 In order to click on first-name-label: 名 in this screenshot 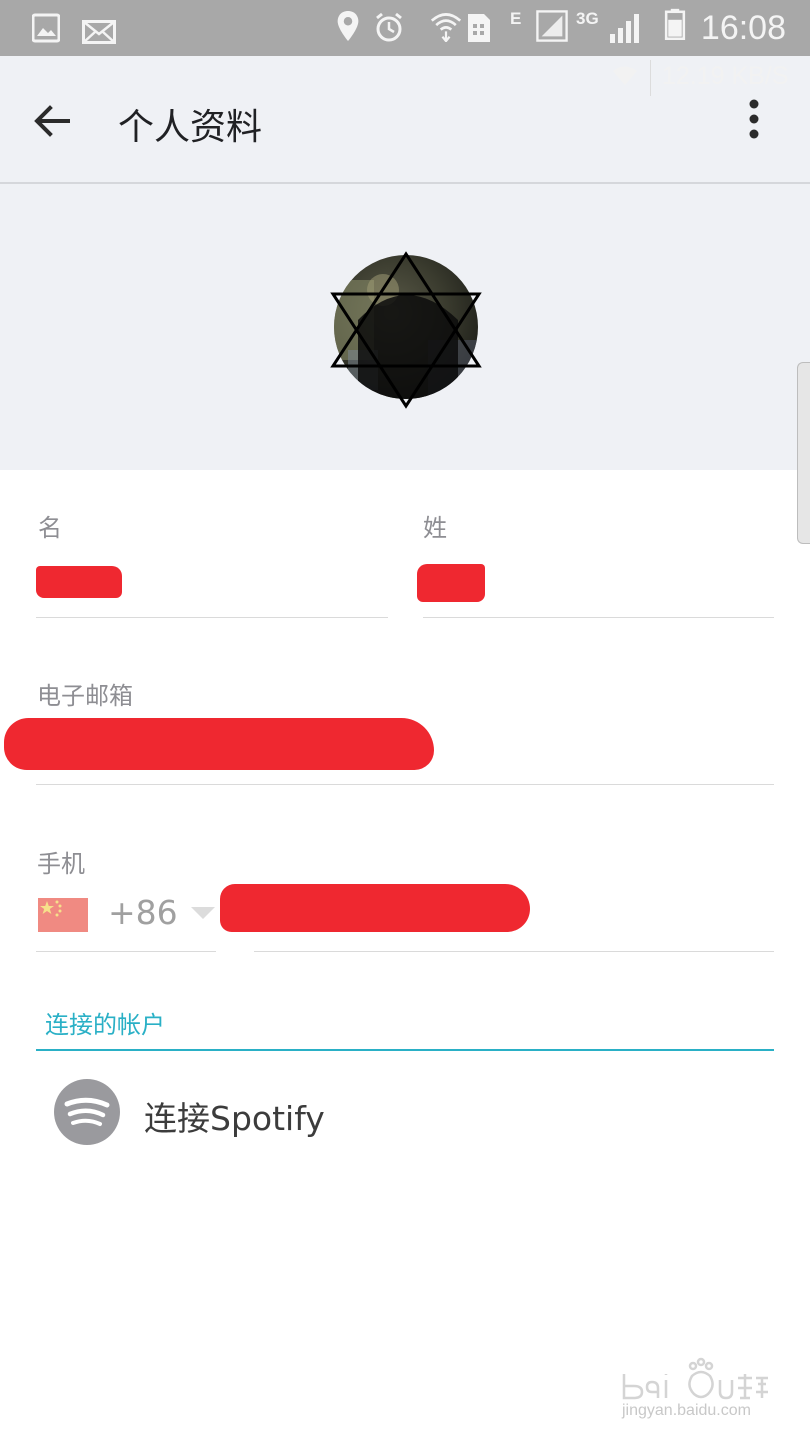, I will do `click(50, 528)`.